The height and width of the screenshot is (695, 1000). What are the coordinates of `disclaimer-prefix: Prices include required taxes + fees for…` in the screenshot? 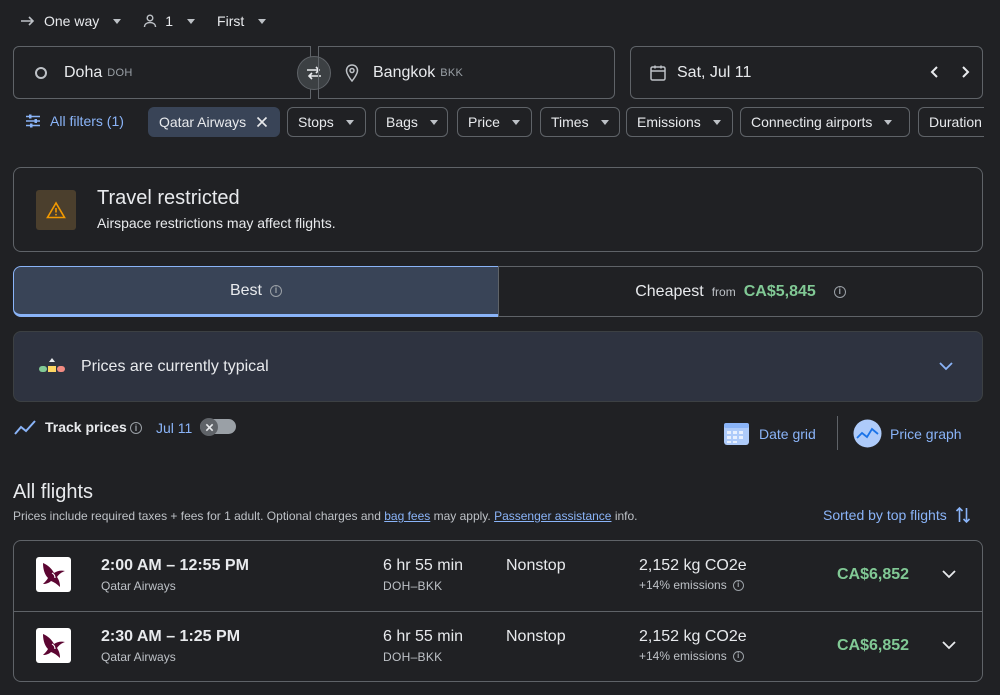 It's located at (199, 516).